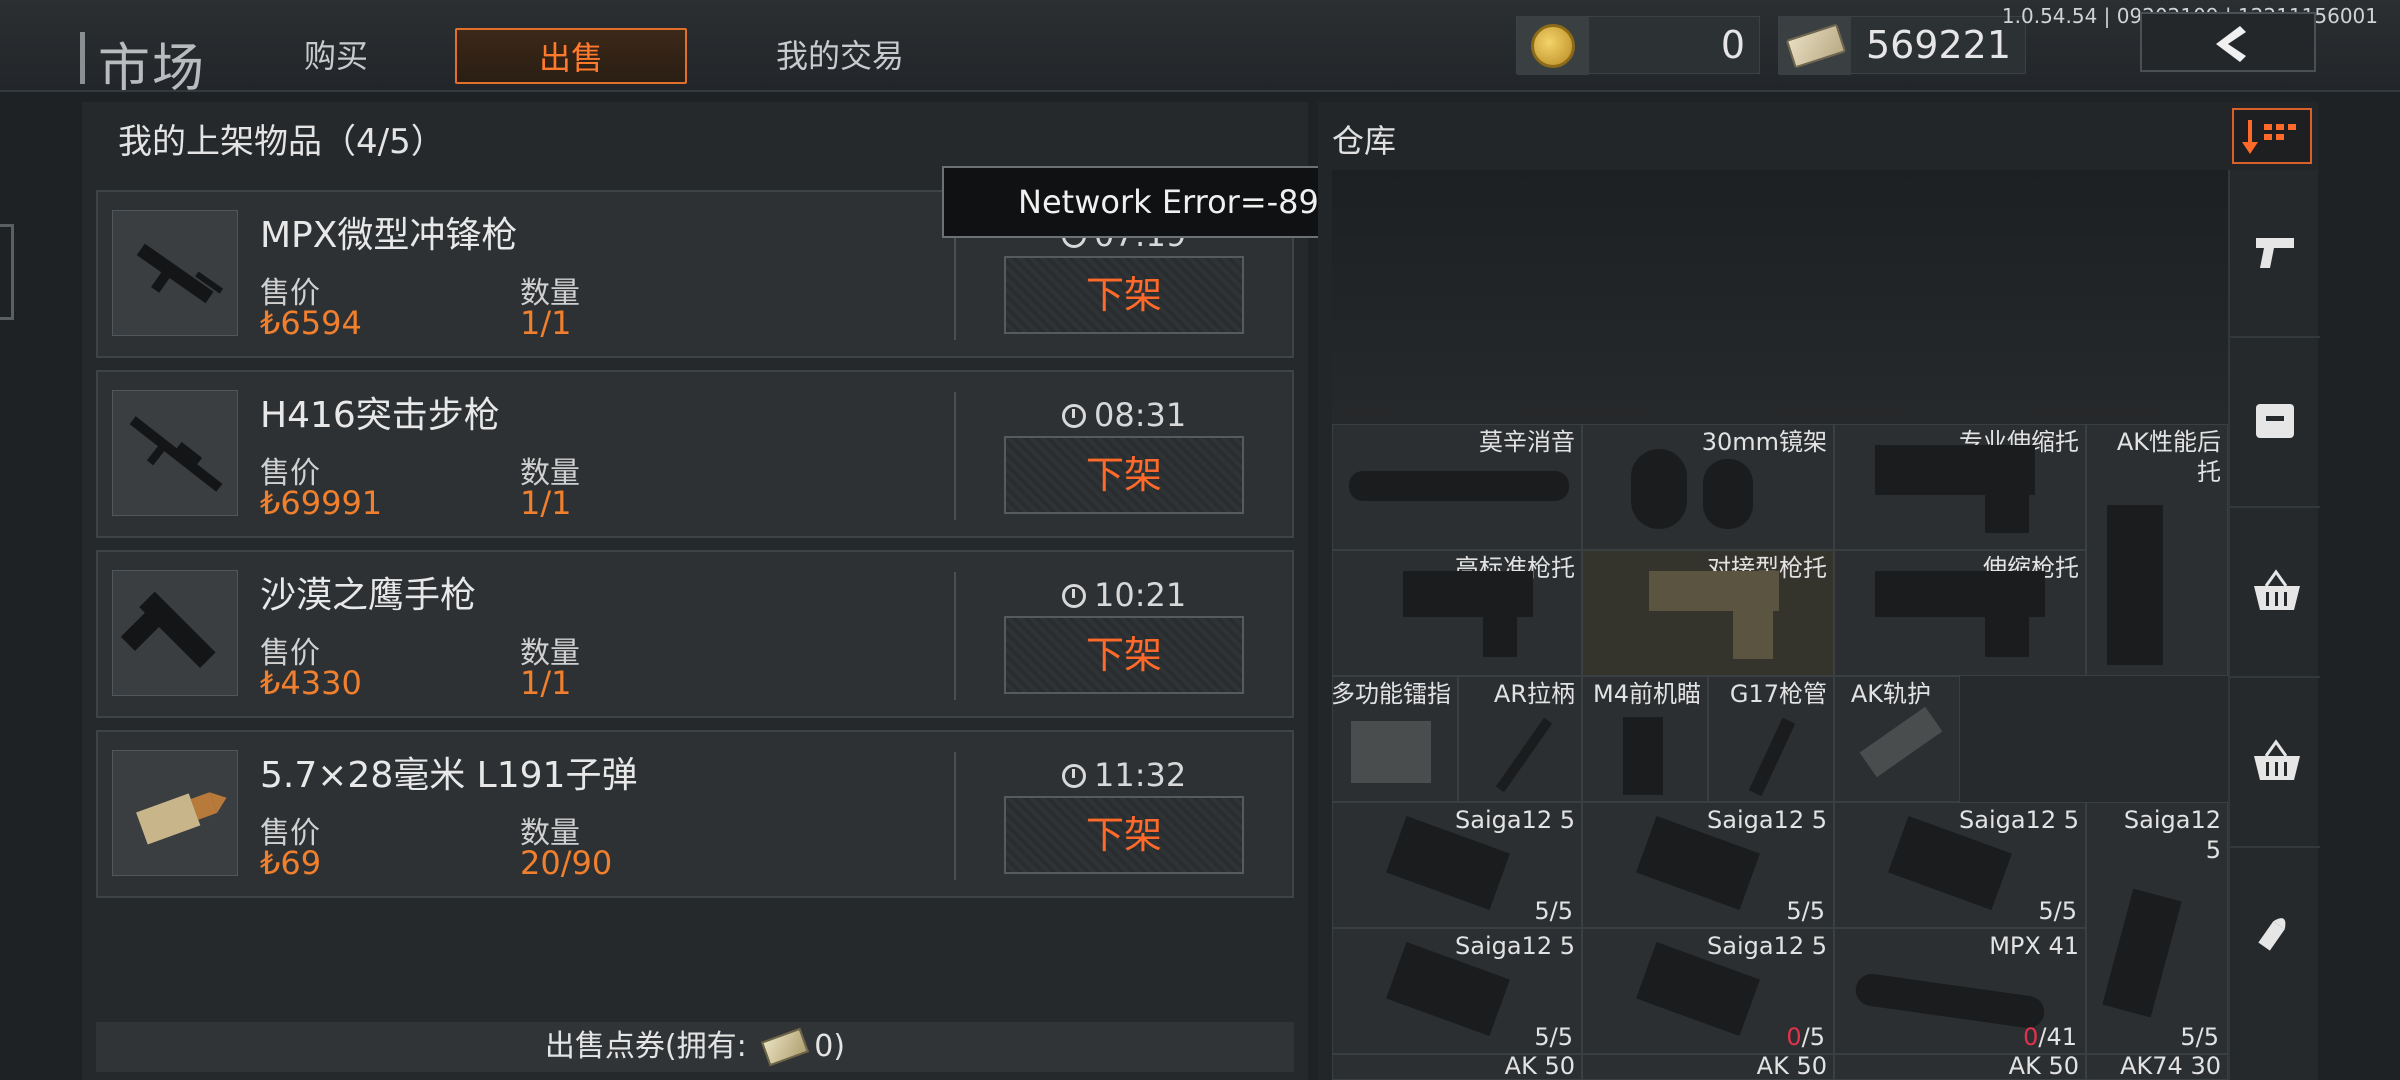 The width and height of the screenshot is (2400, 1080). Describe the element at coordinates (311, 683) in the screenshot. I see `price-value: ₺4330` at that location.